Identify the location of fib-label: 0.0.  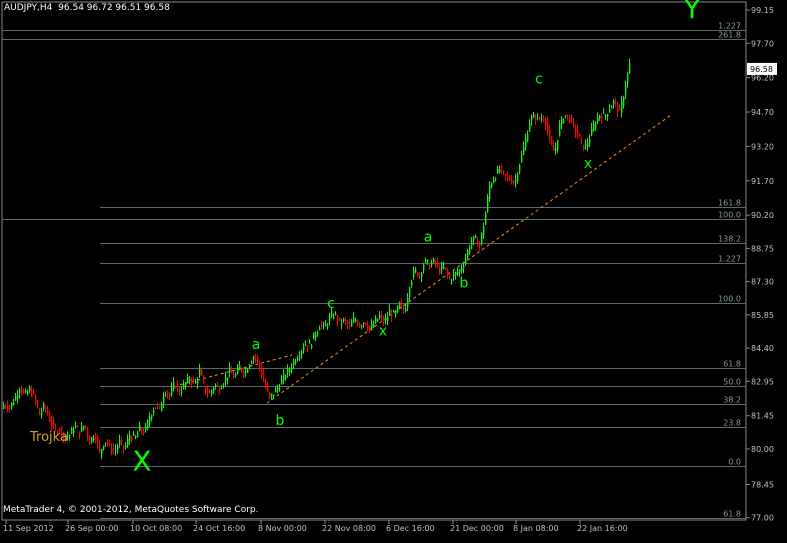
(734, 462).